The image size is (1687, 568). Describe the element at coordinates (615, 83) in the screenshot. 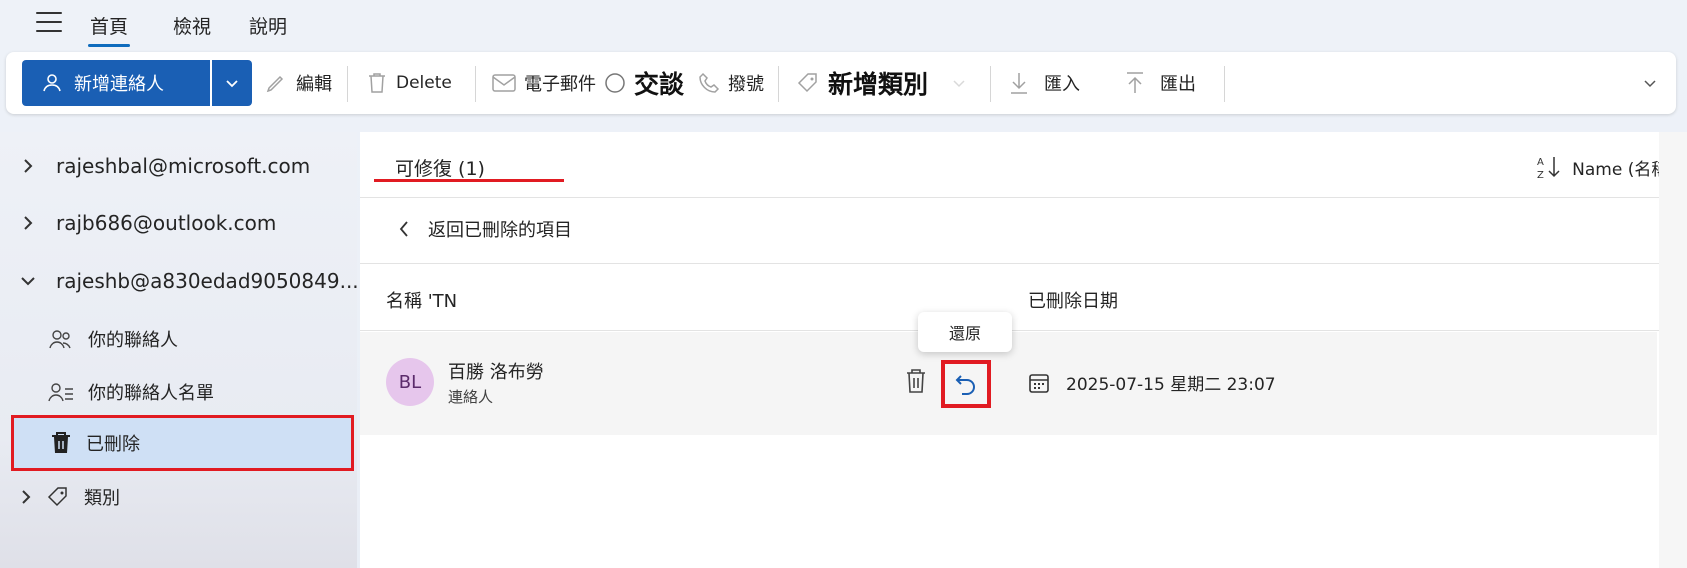

I see `chat-icon` at that location.